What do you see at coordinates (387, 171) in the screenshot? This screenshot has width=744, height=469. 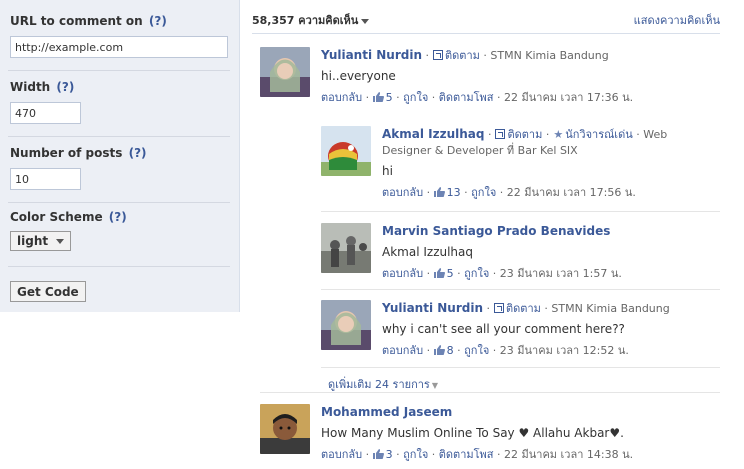 I see `comment-text: hi` at bounding box center [387, 171].